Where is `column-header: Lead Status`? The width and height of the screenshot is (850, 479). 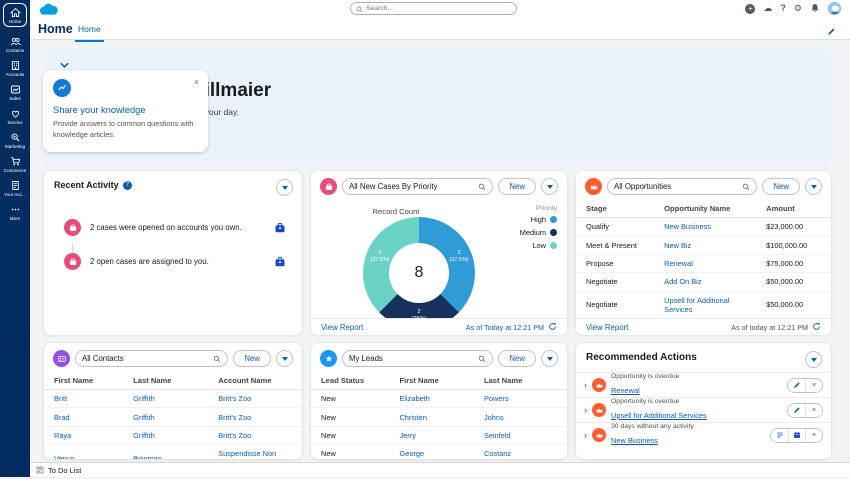 column-header: Lead Status is located at coordinates (353, 381).